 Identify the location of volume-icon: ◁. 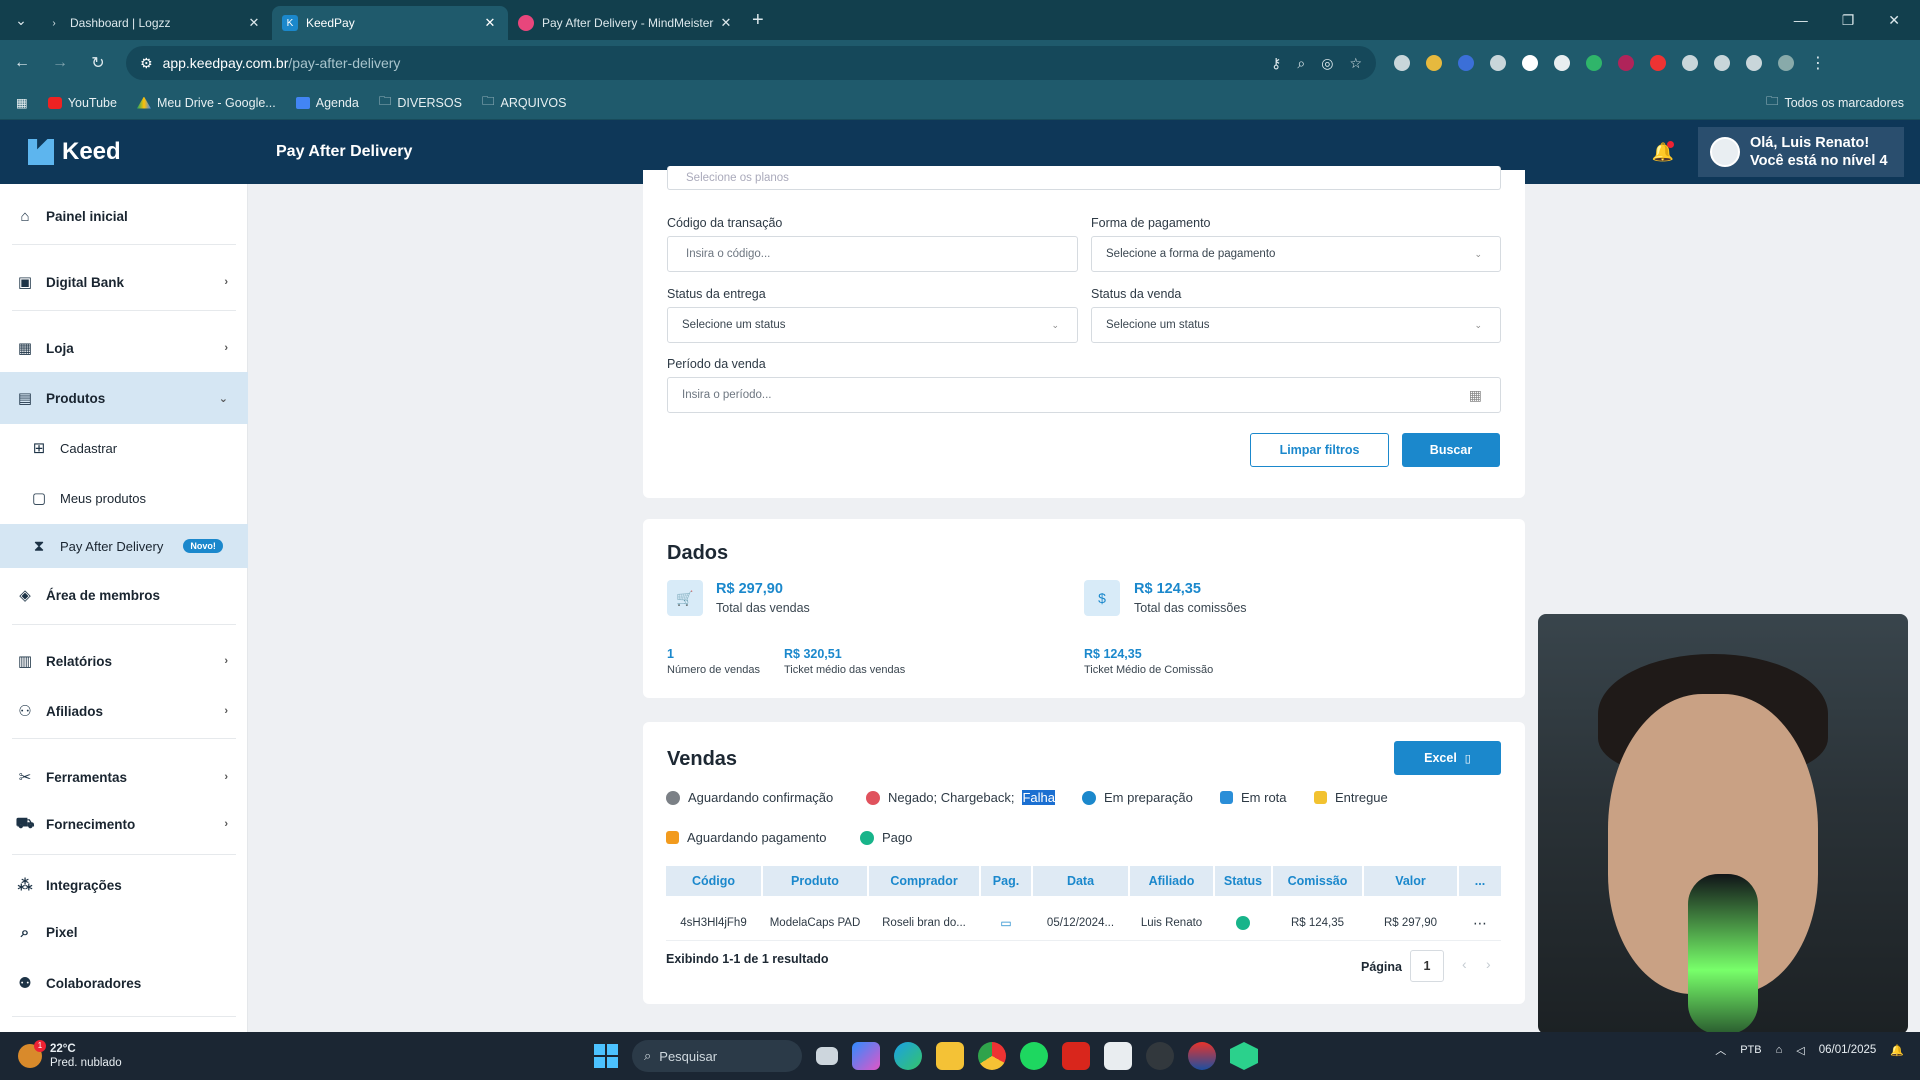
(1800, 1050).